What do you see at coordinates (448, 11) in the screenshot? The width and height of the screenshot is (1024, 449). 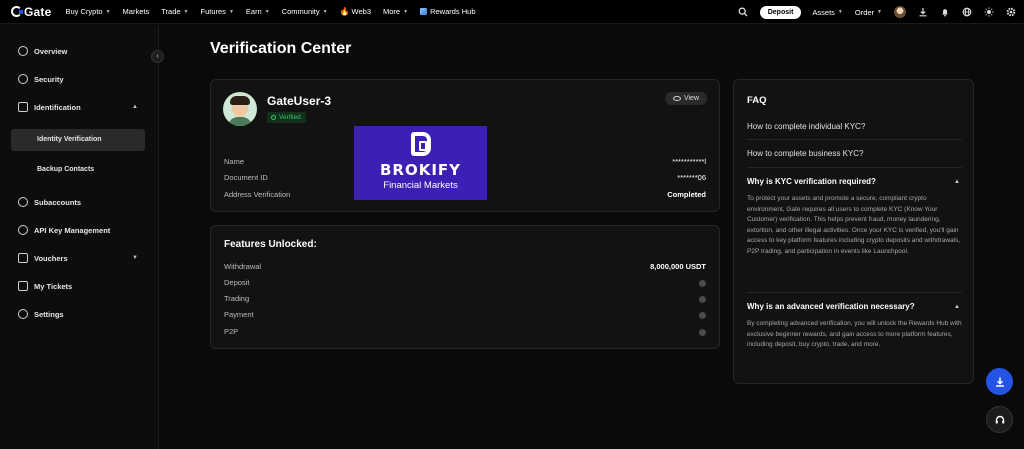 I see `nav-rewards-hub: Rewards Hub` at bounding box center [448, 11].